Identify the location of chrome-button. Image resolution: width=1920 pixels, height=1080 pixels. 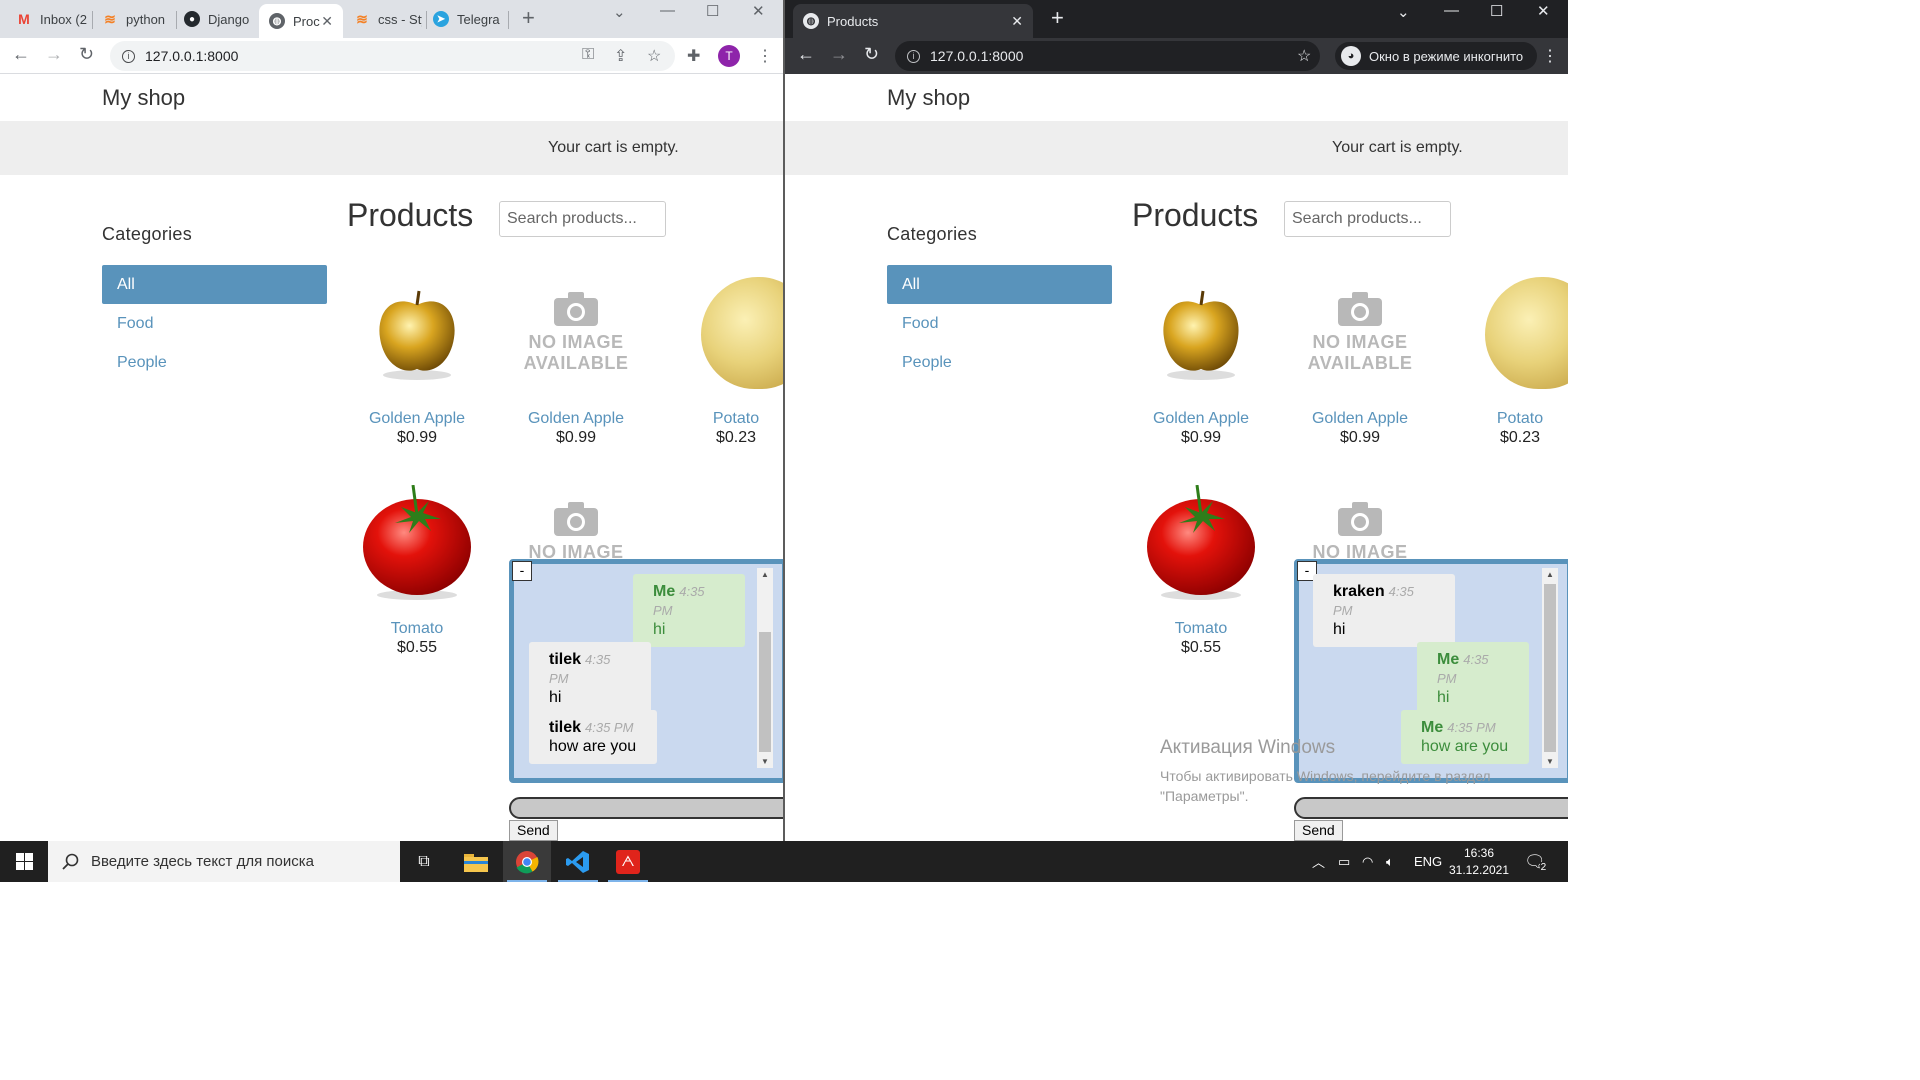
(527, 861).